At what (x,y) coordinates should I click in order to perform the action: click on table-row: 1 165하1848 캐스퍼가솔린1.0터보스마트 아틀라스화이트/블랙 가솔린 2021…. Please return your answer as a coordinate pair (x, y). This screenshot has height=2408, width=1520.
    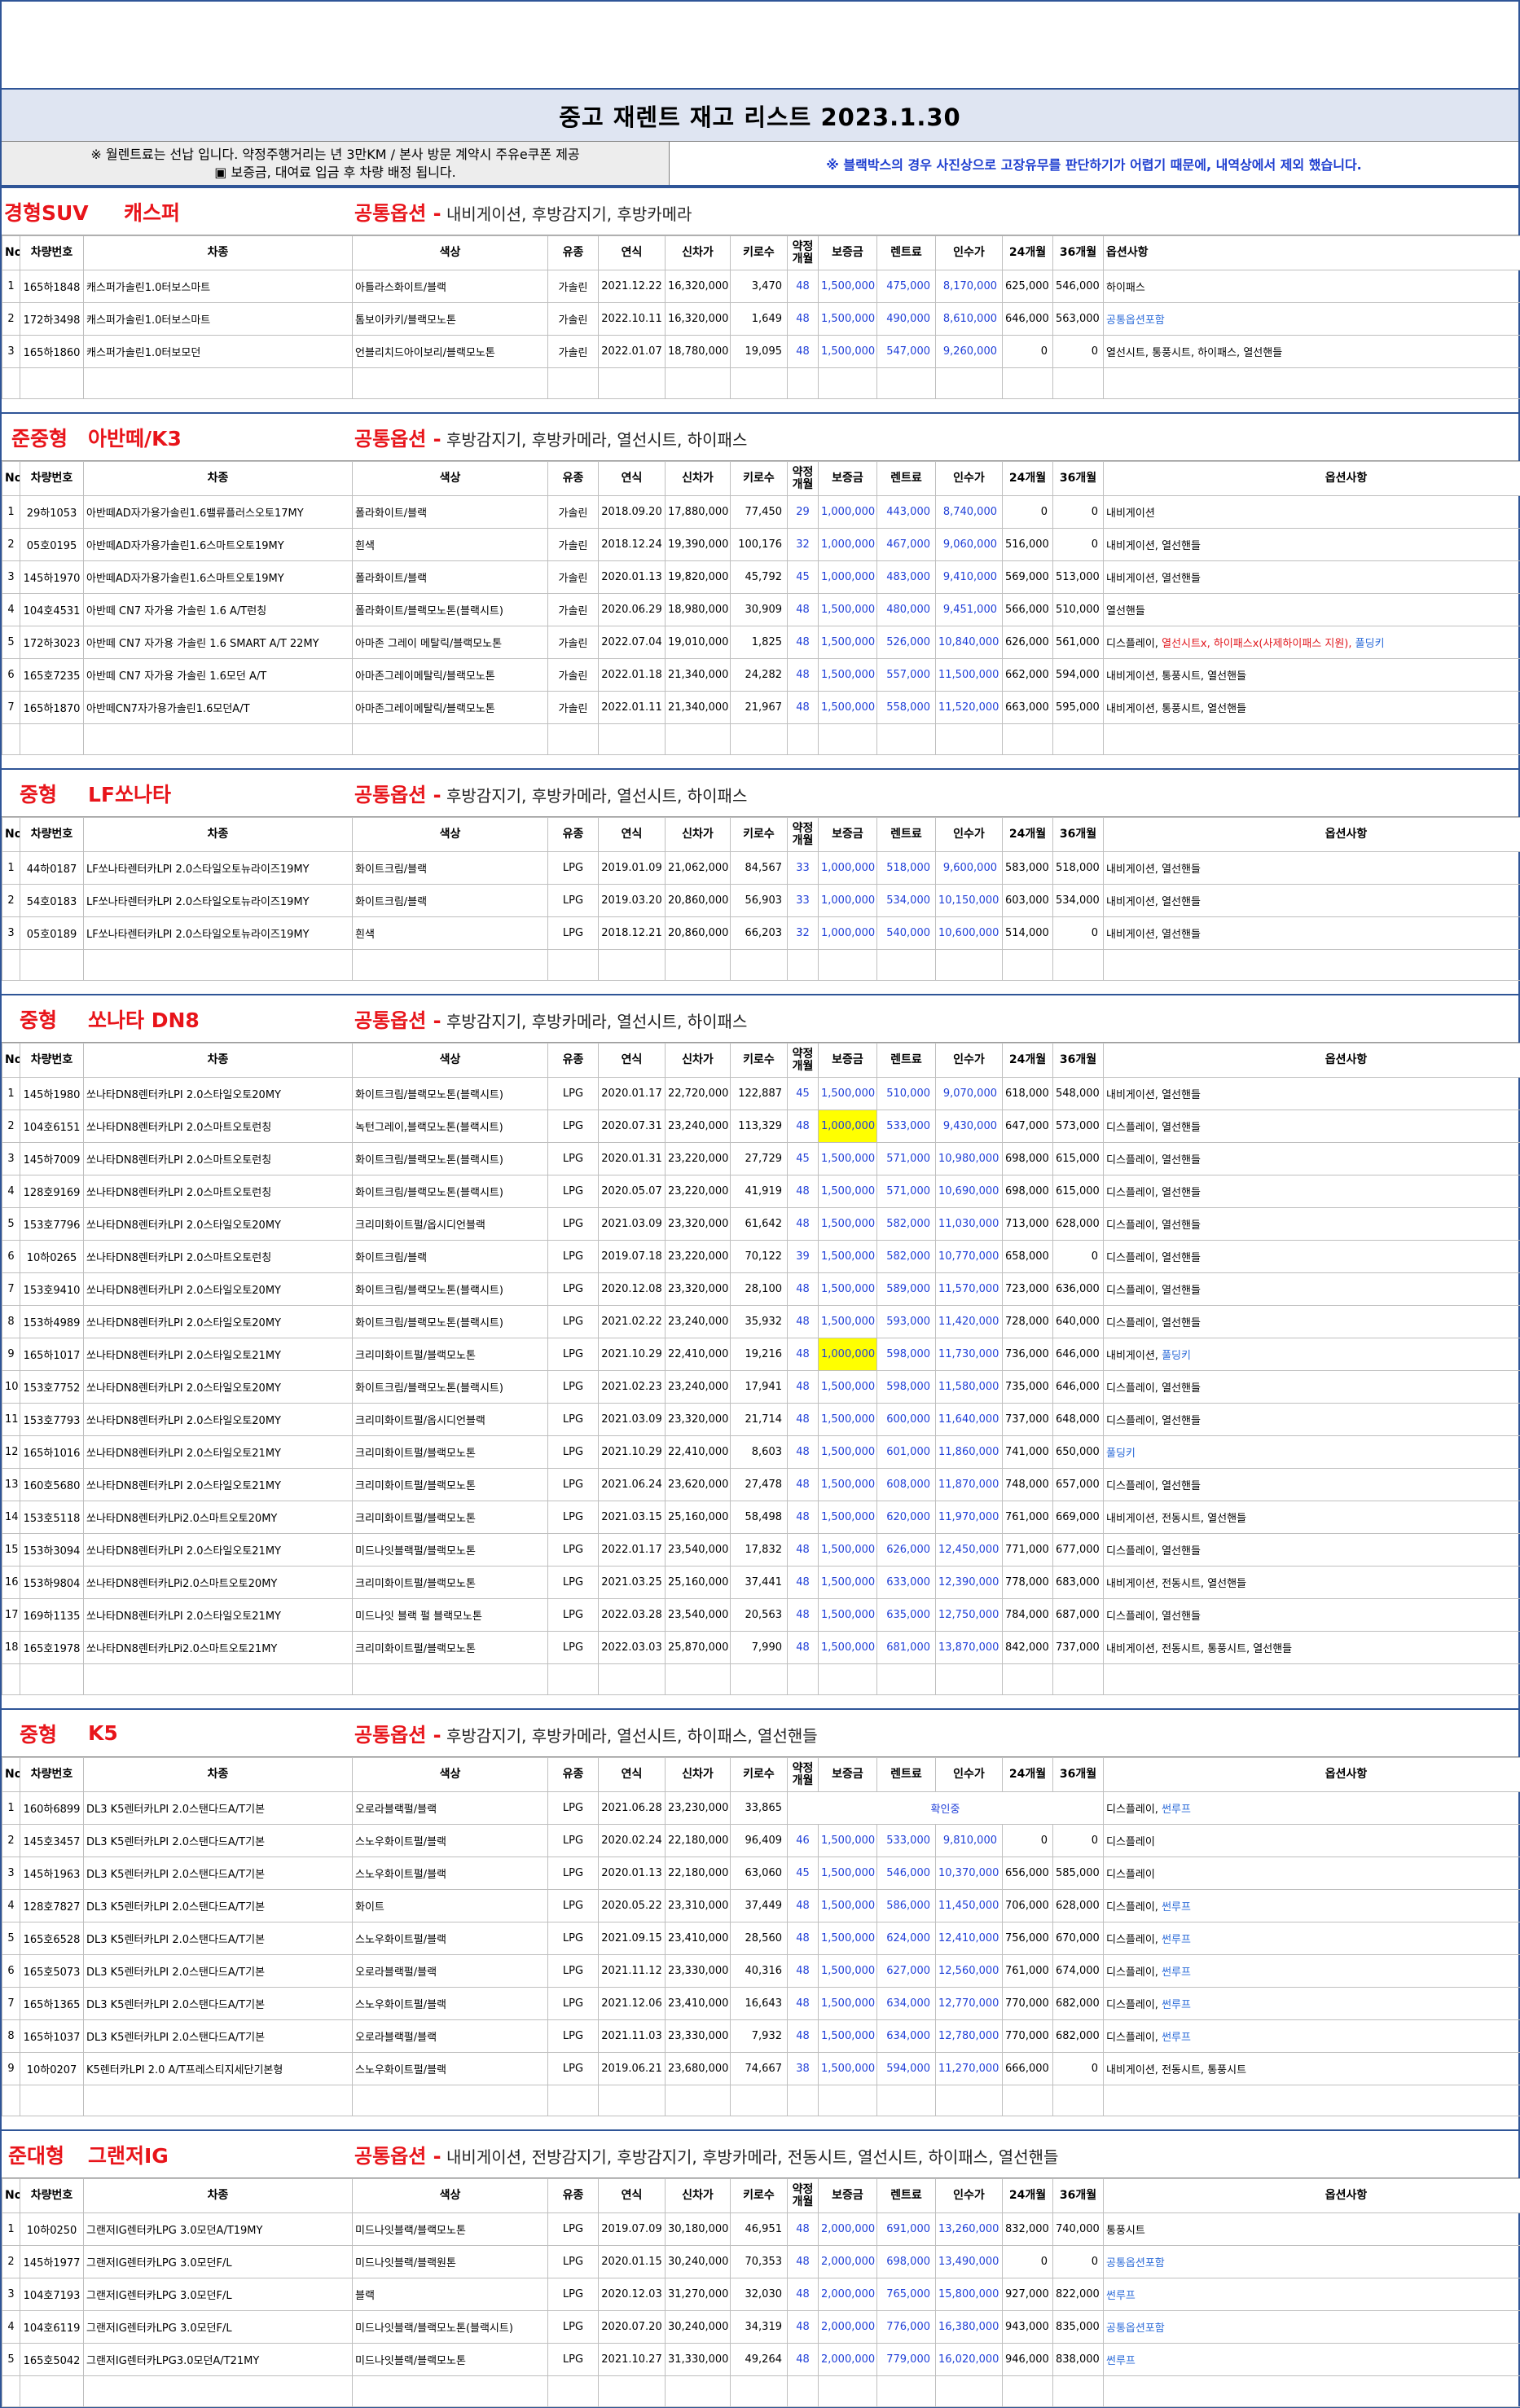
    Looking at the image, I should click on (761, 286).